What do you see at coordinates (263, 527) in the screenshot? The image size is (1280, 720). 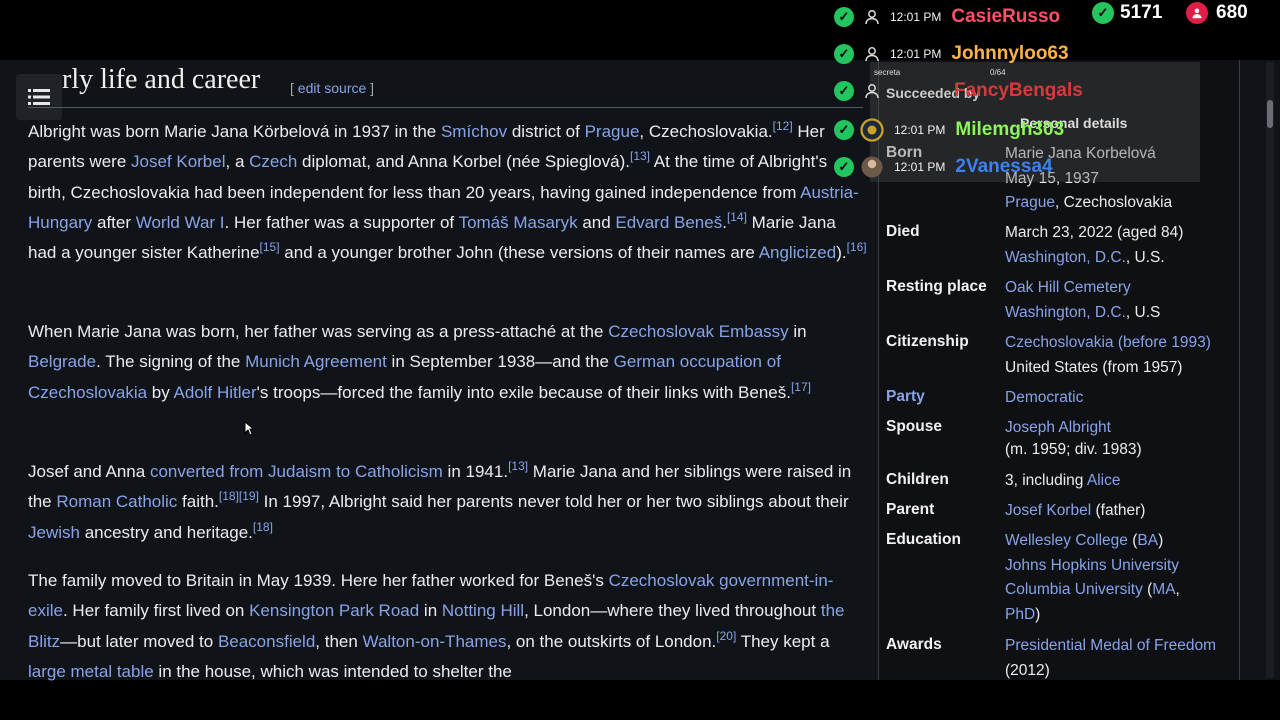 I see `ref-18: [18]` at bounding box center [263, 527].